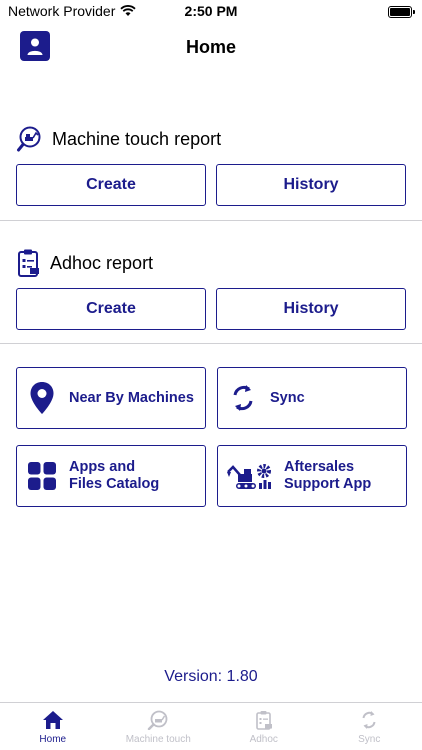 This screenshot has height=750, width=422. What do you see at coordinates (42, 476) in the screenshot?
I see `grid-icon` at bounding box center [42, 476].